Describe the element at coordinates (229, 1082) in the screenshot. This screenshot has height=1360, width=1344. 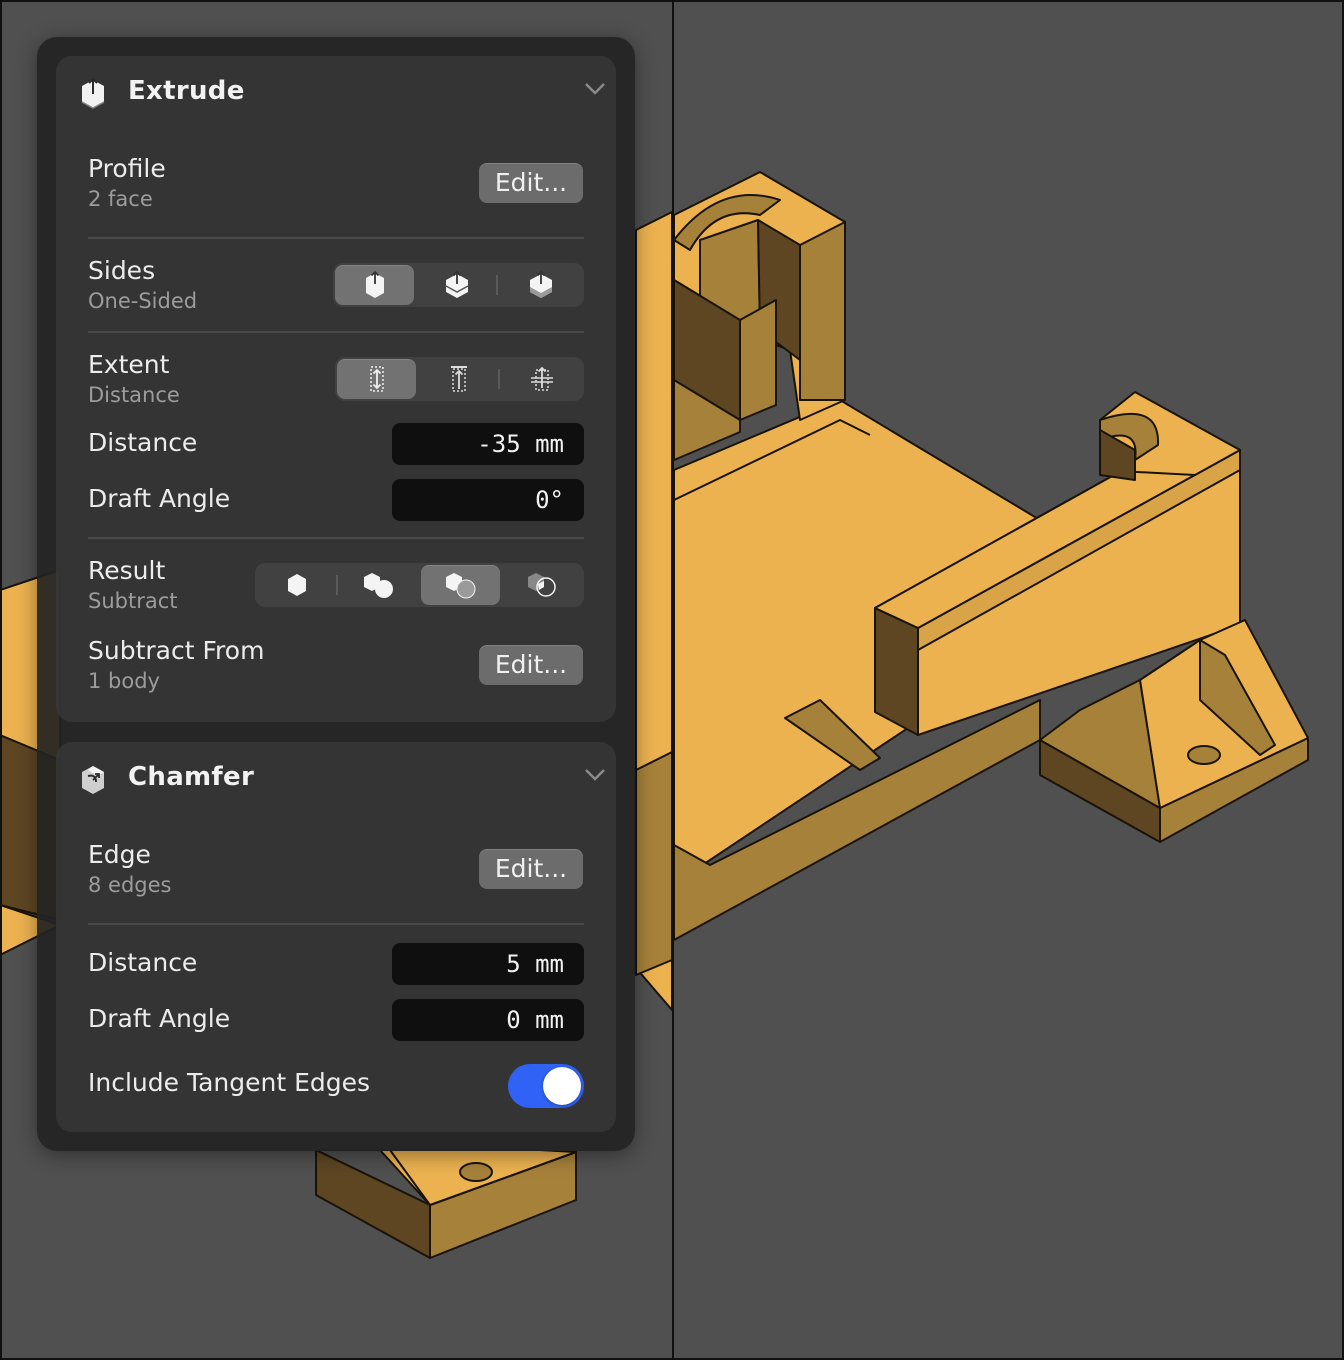
I see `include-tangent-label: Include Tangent Edges` at that location.